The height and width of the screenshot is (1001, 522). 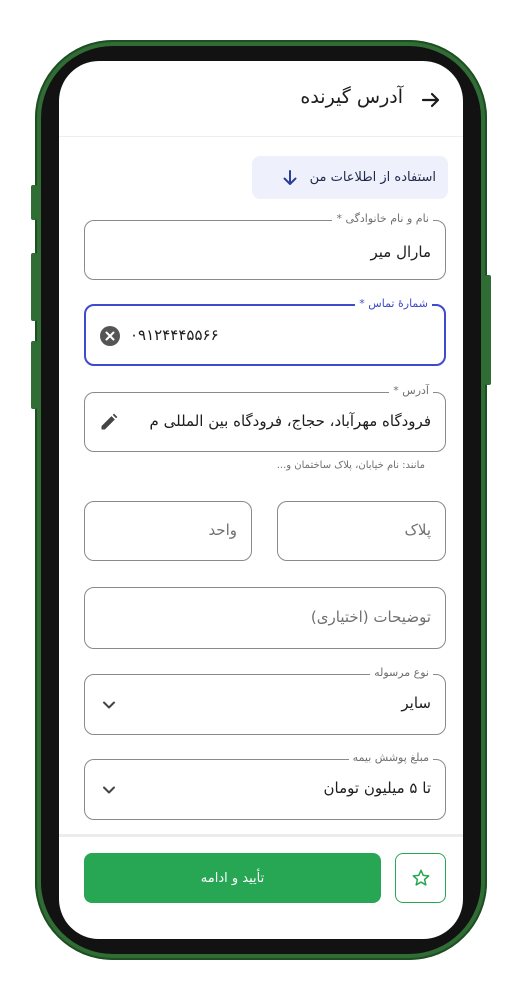 What do you see at coordinates (174, 335) in the screenshot?
I see `phone-field-value: ۰۹۱۲۴۴۴۵۵۶۶` at bounding box center [174, 335].